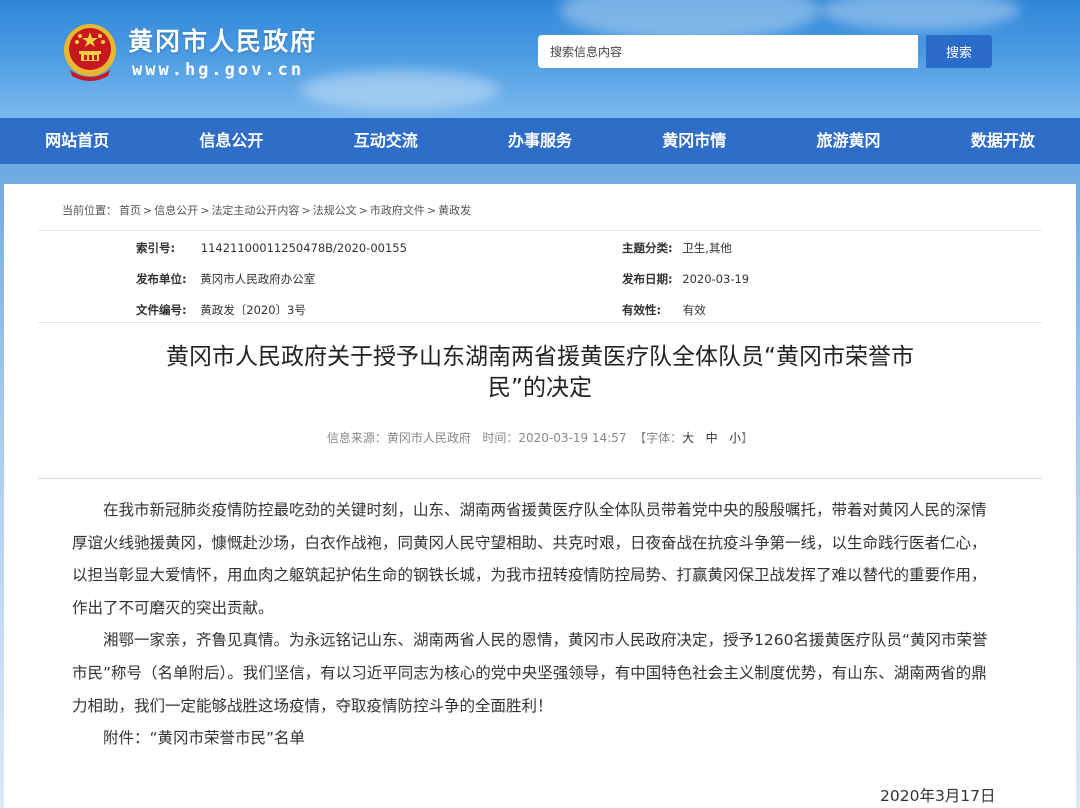 The width and height of the screenshot is (1080, 808). Describe the element at coordinates (386, 141) in the screenshot. I see `nav-item-interaction: 互动交流` at that location.